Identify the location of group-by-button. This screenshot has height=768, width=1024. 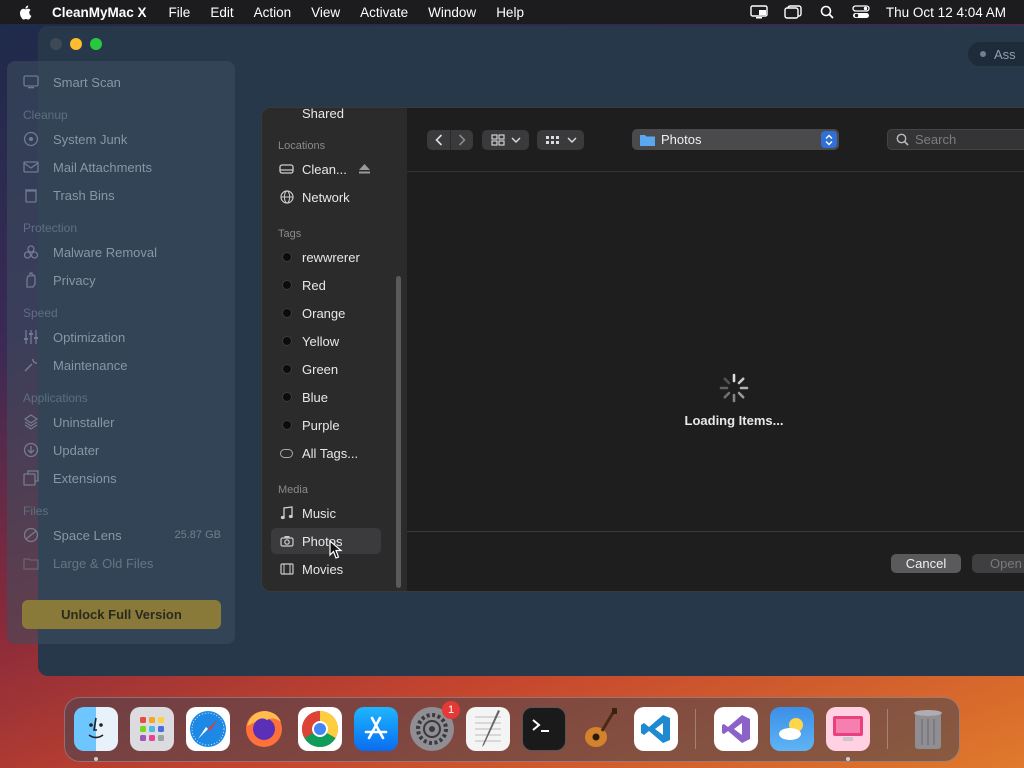
(560, 140).